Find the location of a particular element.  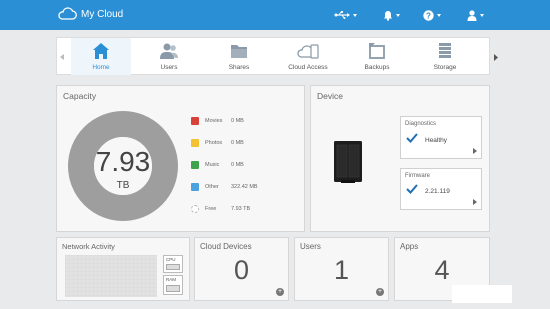

chevron-left-icon is located at coordinates (62, 57).